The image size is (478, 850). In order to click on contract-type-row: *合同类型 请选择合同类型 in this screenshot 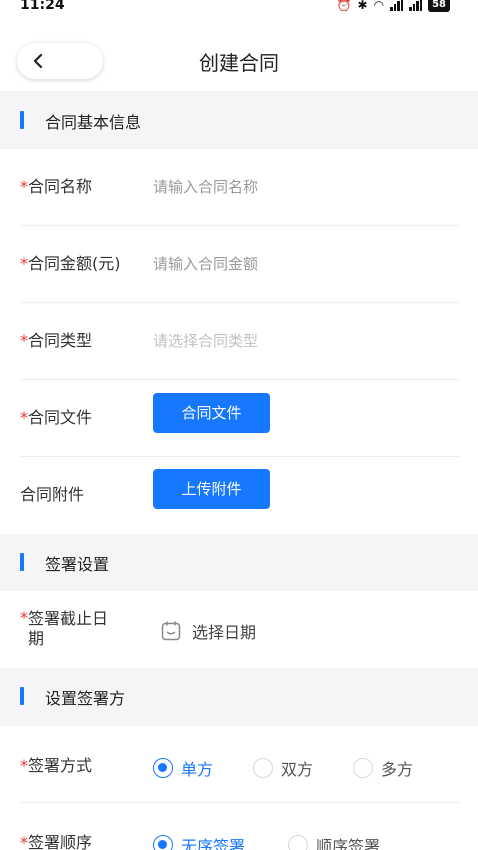, I will do `click(240, 341)`.